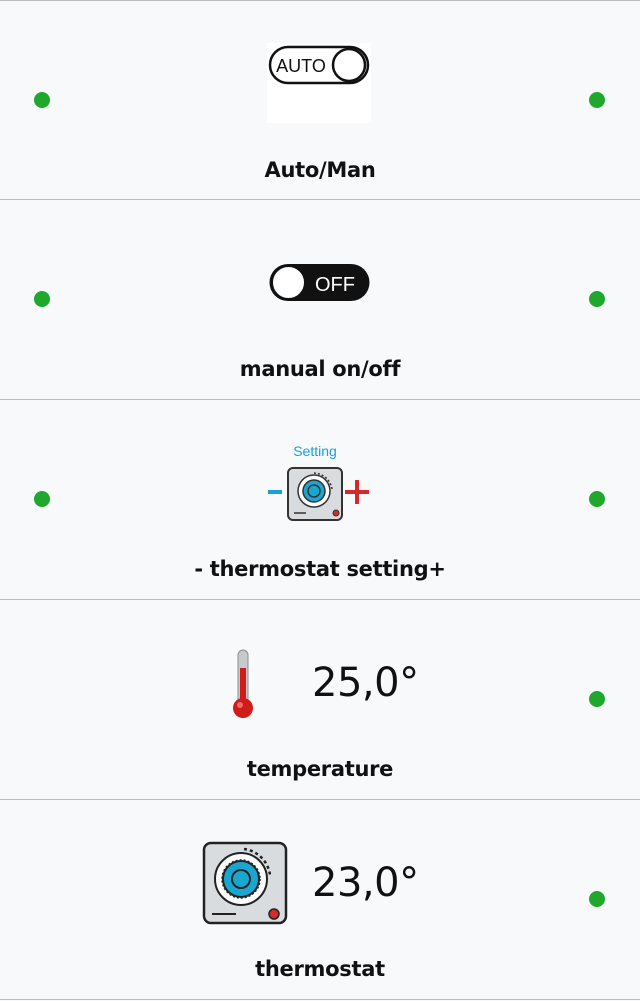 This screenshot has height=1001, width=640. I want to click on off-toggle-icon: OFF, so click(320, 283).